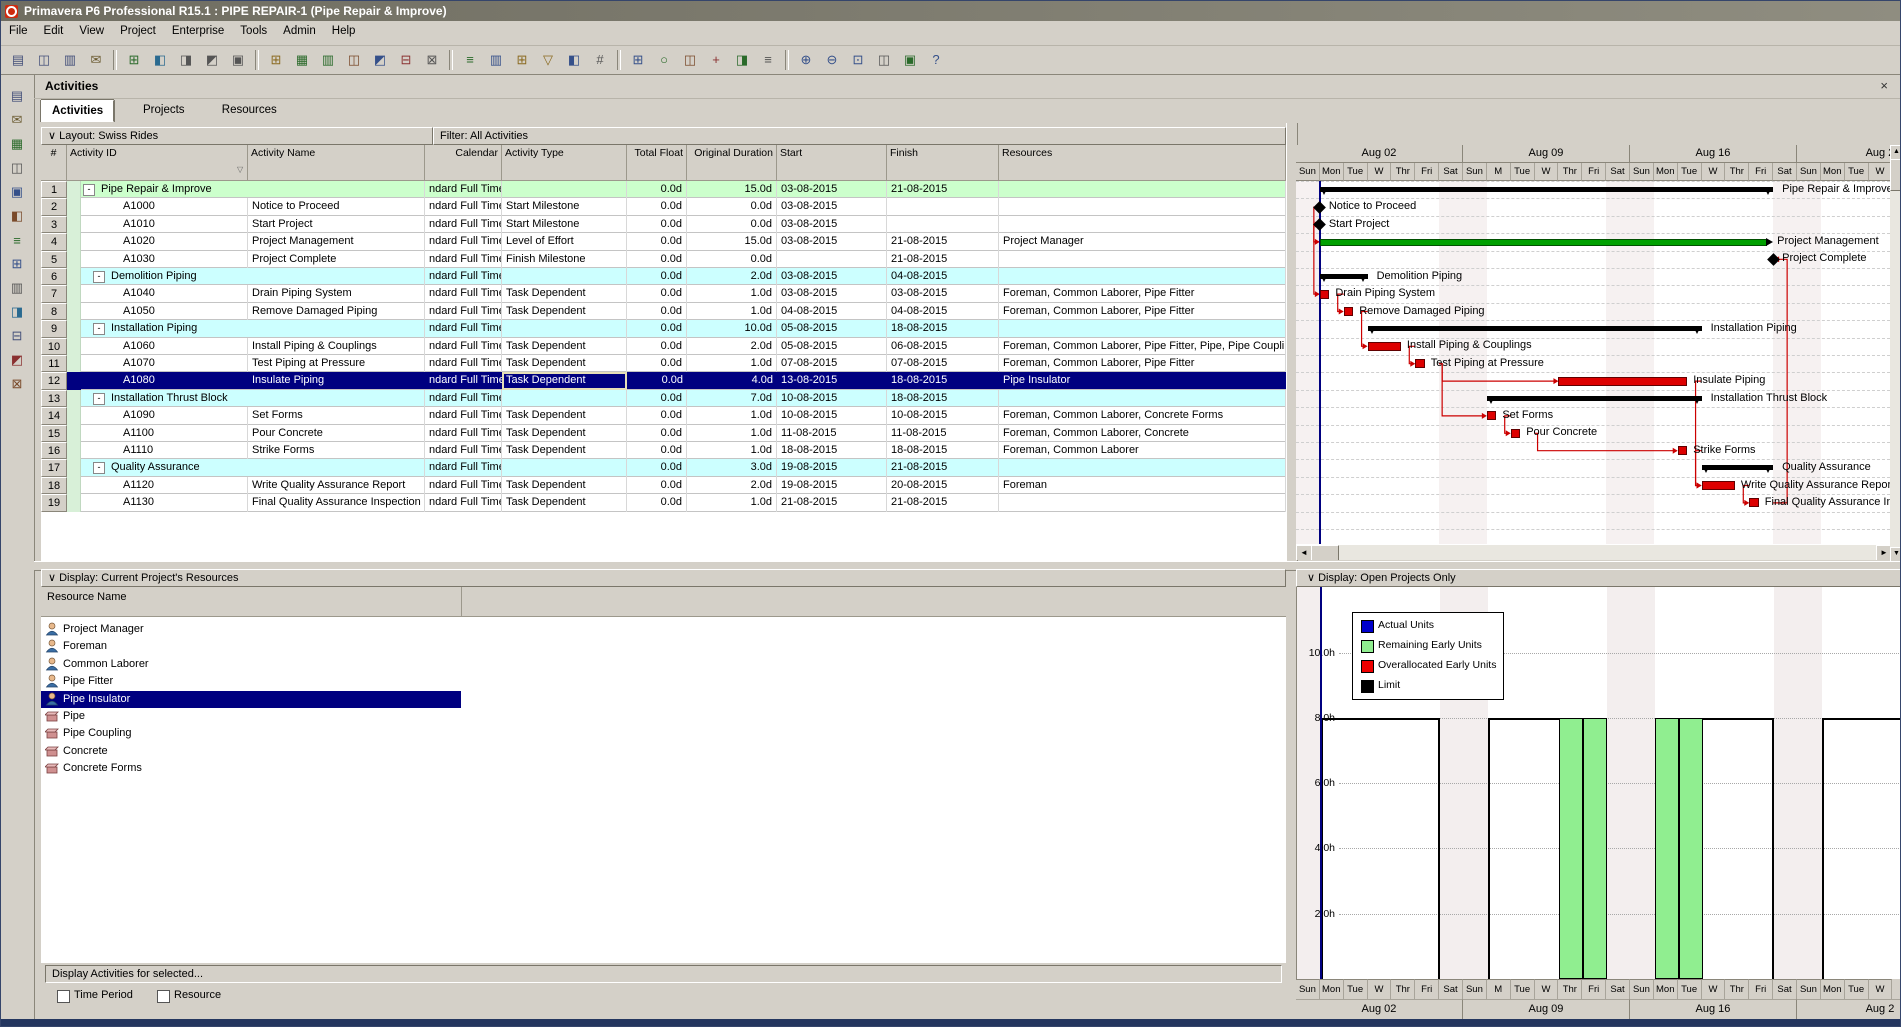 Image resolution: width=1901 pixels, height=1027 pixels. I want to click on menu-edit: Edit, so click(54, 31).